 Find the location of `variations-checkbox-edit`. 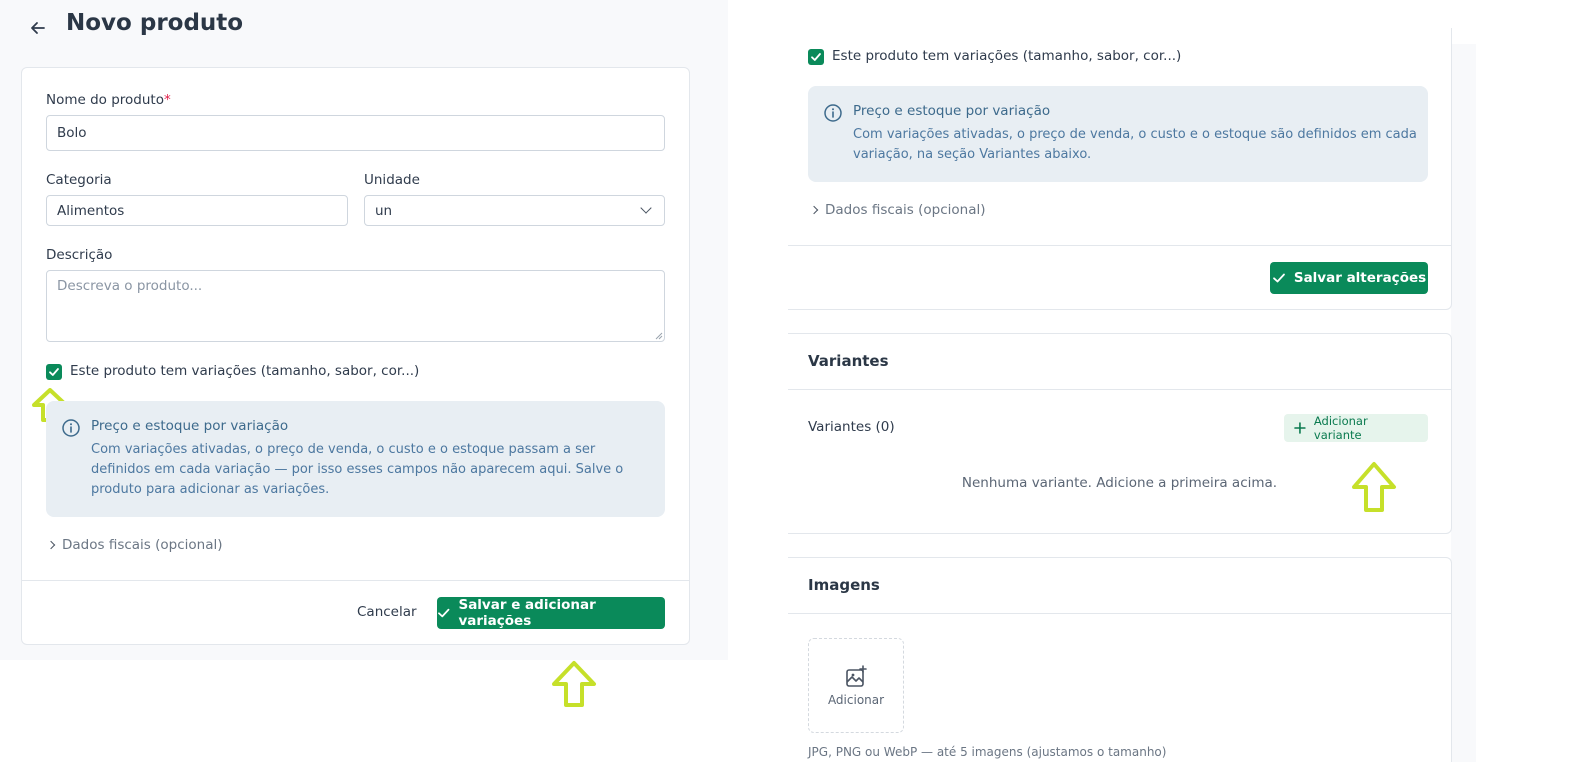

variations-checkbox-edit is located at coordinates (816, 57).